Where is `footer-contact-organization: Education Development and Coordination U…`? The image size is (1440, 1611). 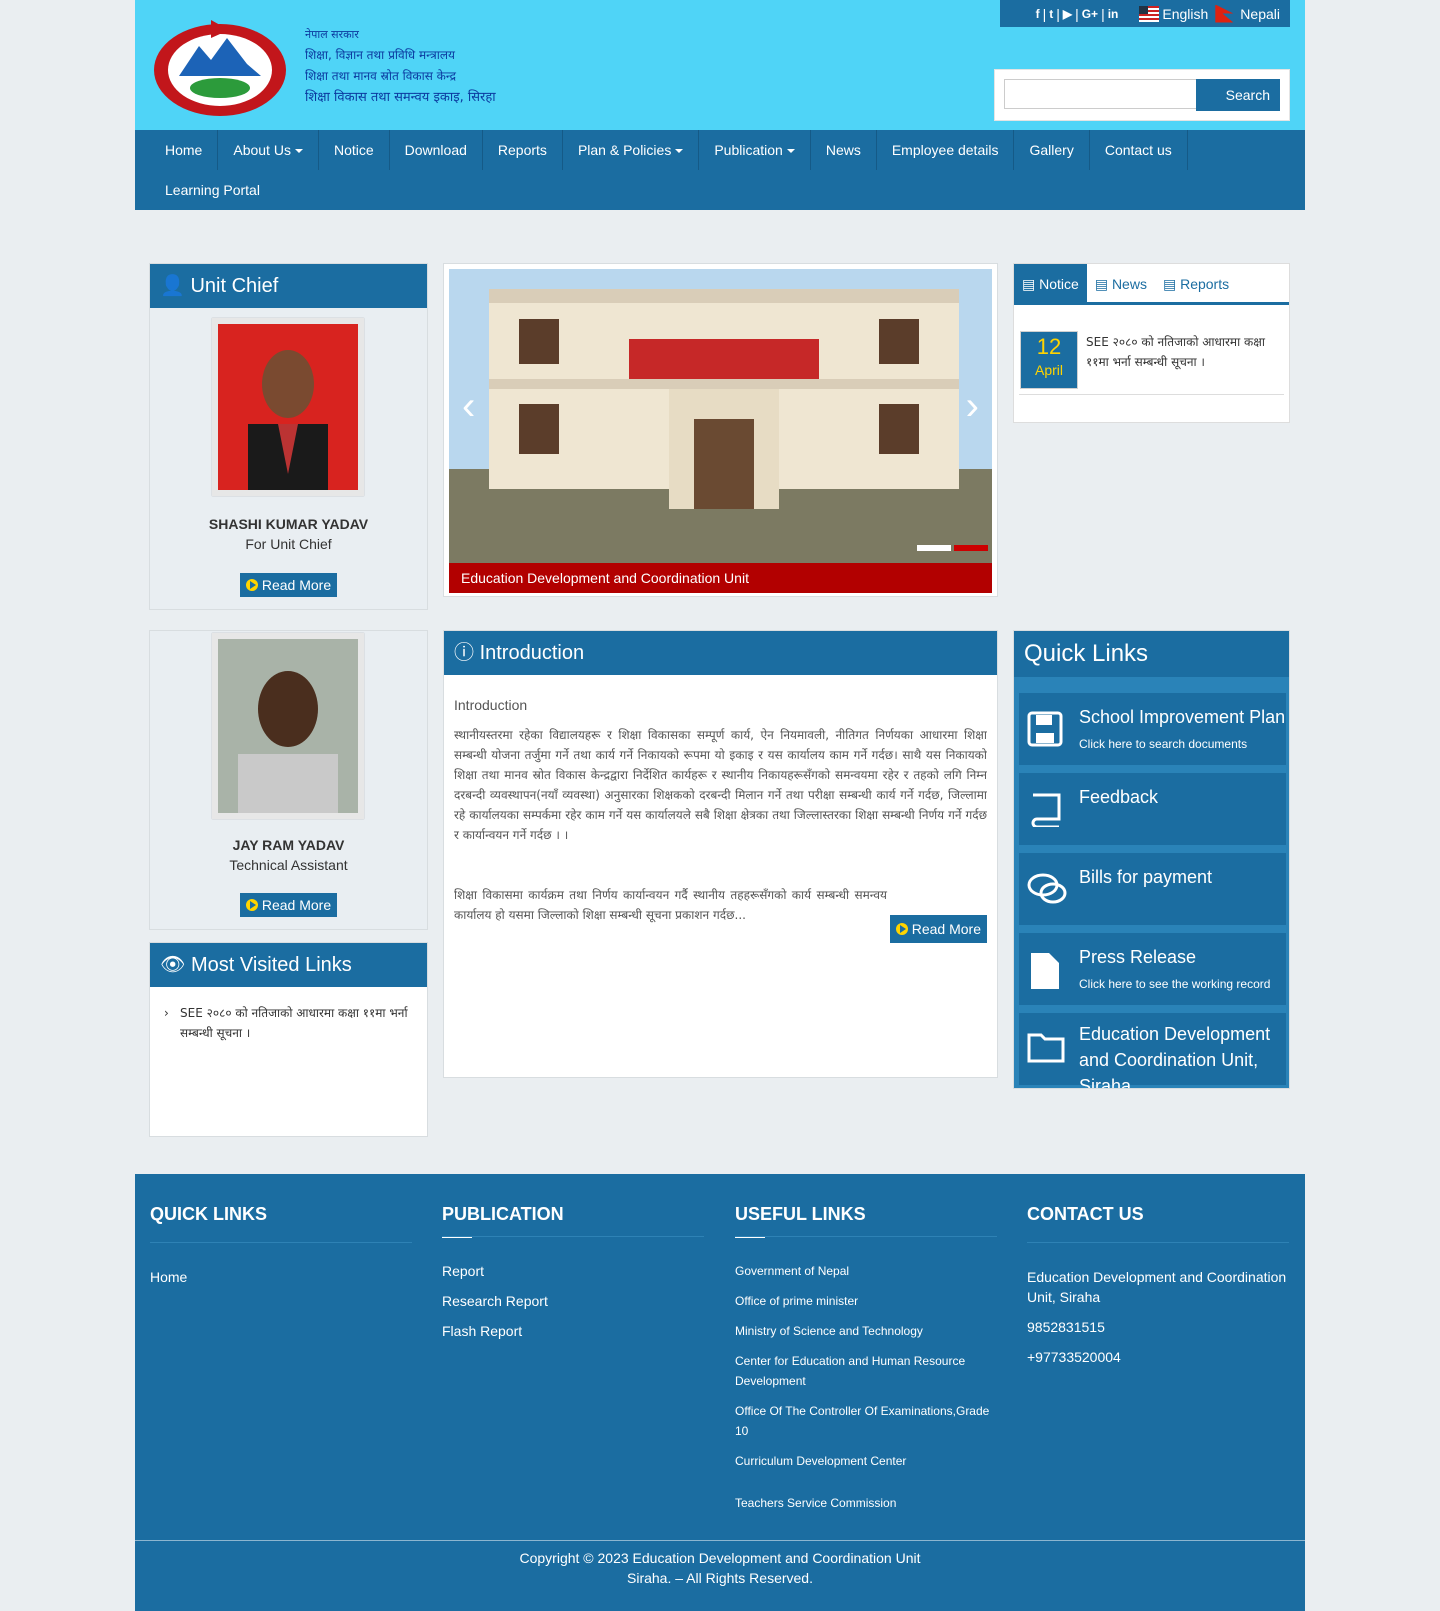
footer-contact-organization: Education Development and Coordination U… is located at coordinates (1157, 1287).